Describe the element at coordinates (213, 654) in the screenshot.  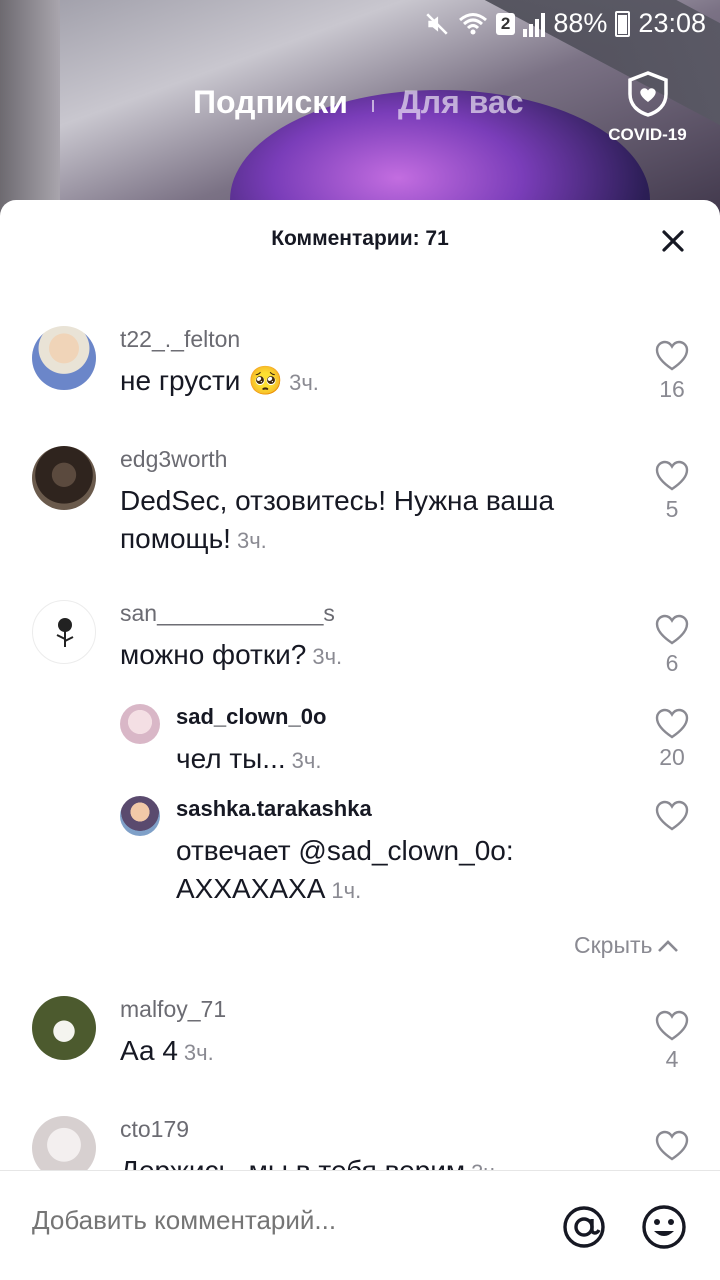
I see `comment-text: можно фотки?` at that location.